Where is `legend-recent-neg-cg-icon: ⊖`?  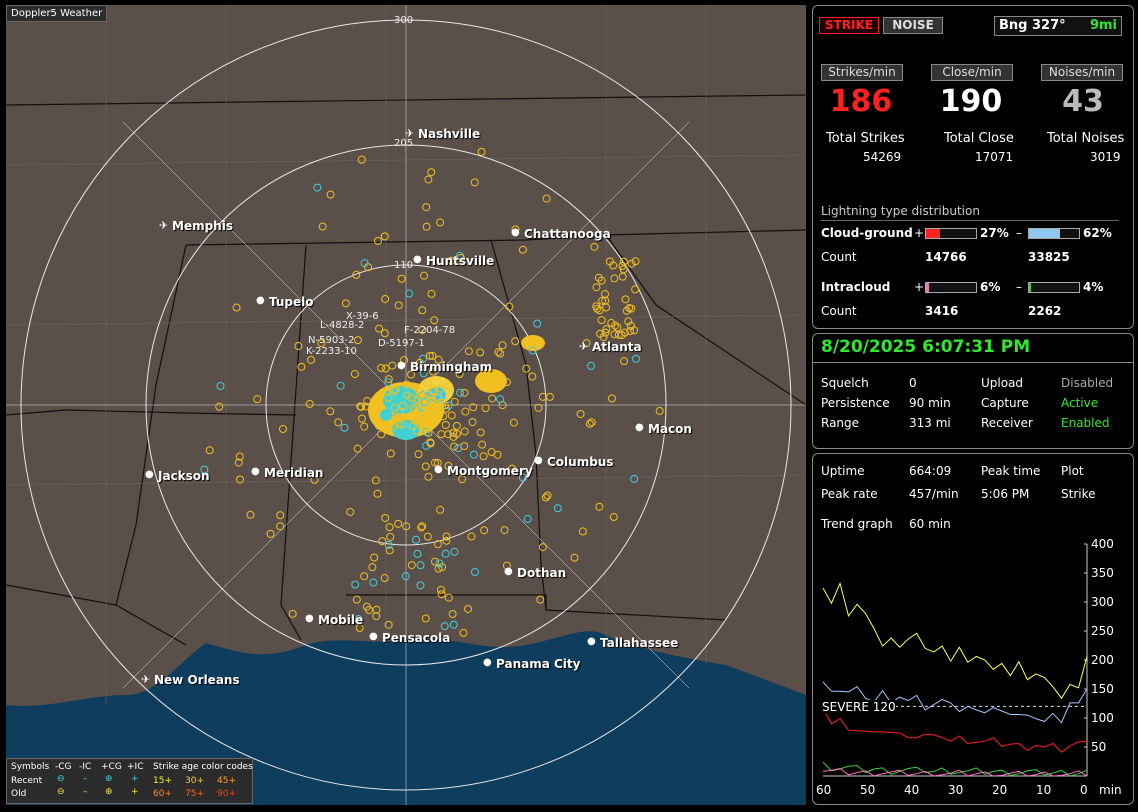 legend-recent-neg-cg-icon: ⊖ is located at coordinates (61, 779).